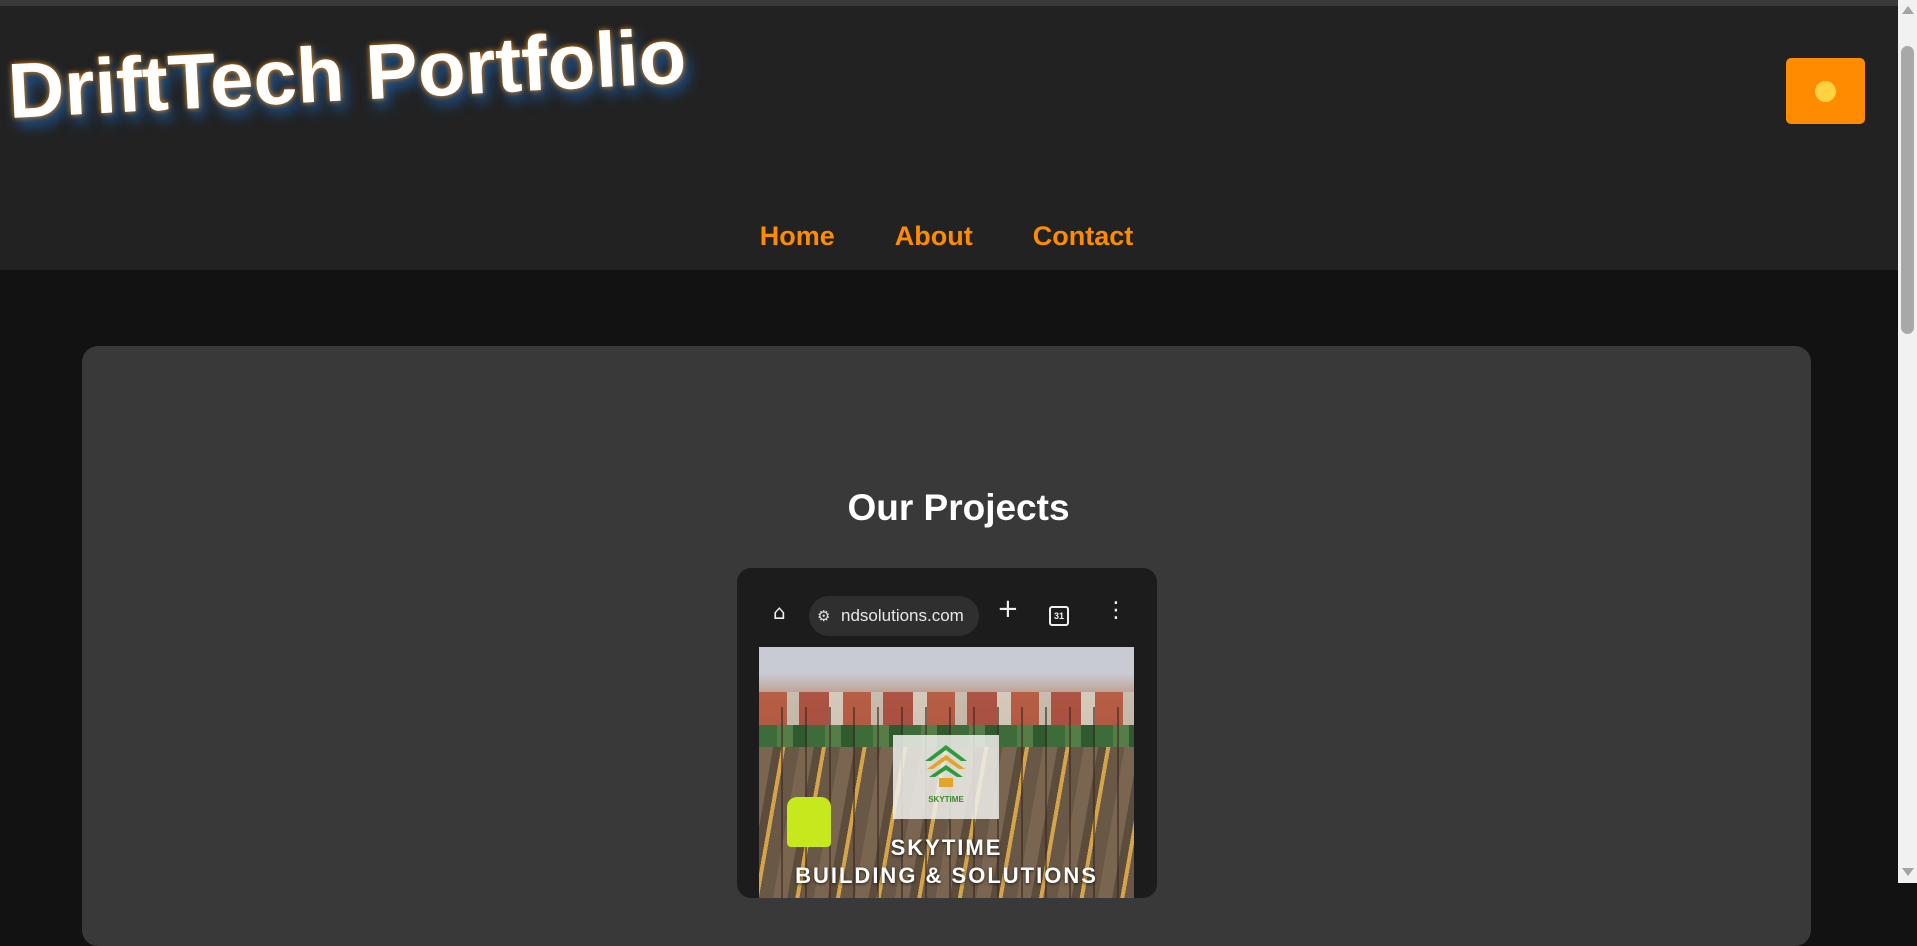 The image size is (1917, 946). Describe the element at coordinates (946, 875) in the screenshot. I see `project-image-subtitle: BUILDING & SOLUTIONS` at that location.